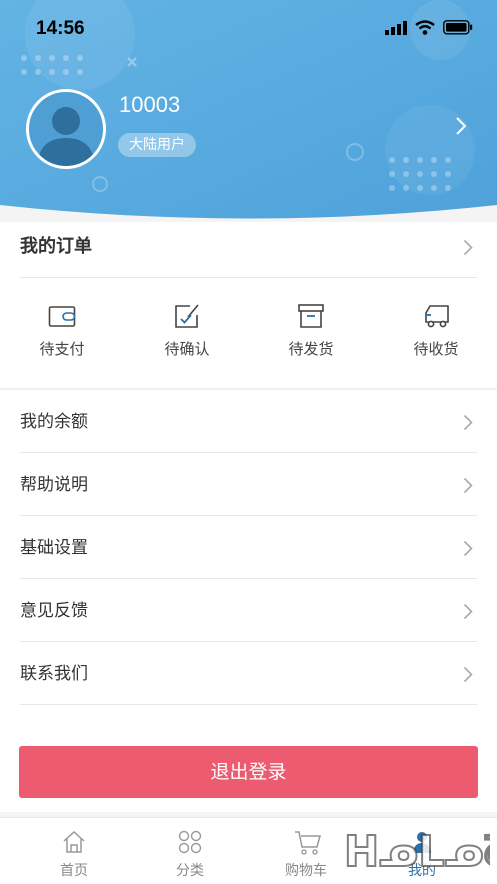 The width and height of the screenshot is (497, 884). Describe the element at coordinates (311, 349) in the screenshot. I see `order-status-label: 待发货` at that location.